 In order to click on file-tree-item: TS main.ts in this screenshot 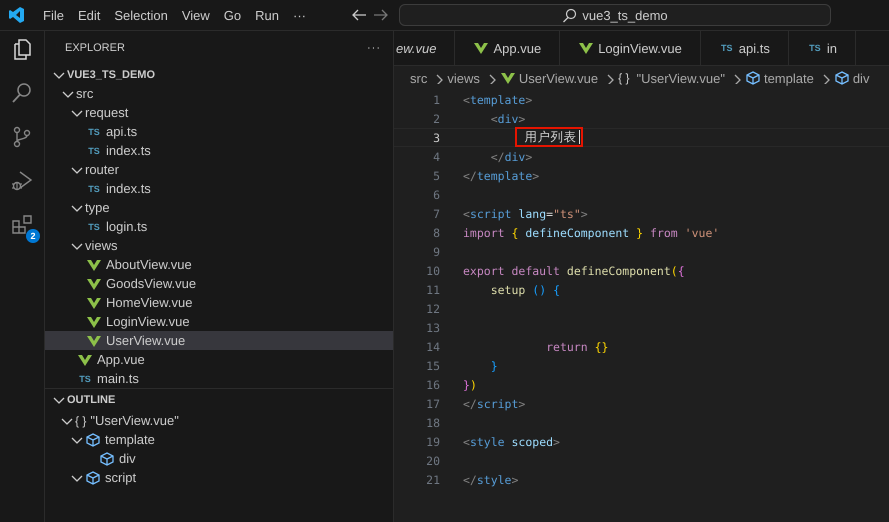, I will do `click(219, 378)`.